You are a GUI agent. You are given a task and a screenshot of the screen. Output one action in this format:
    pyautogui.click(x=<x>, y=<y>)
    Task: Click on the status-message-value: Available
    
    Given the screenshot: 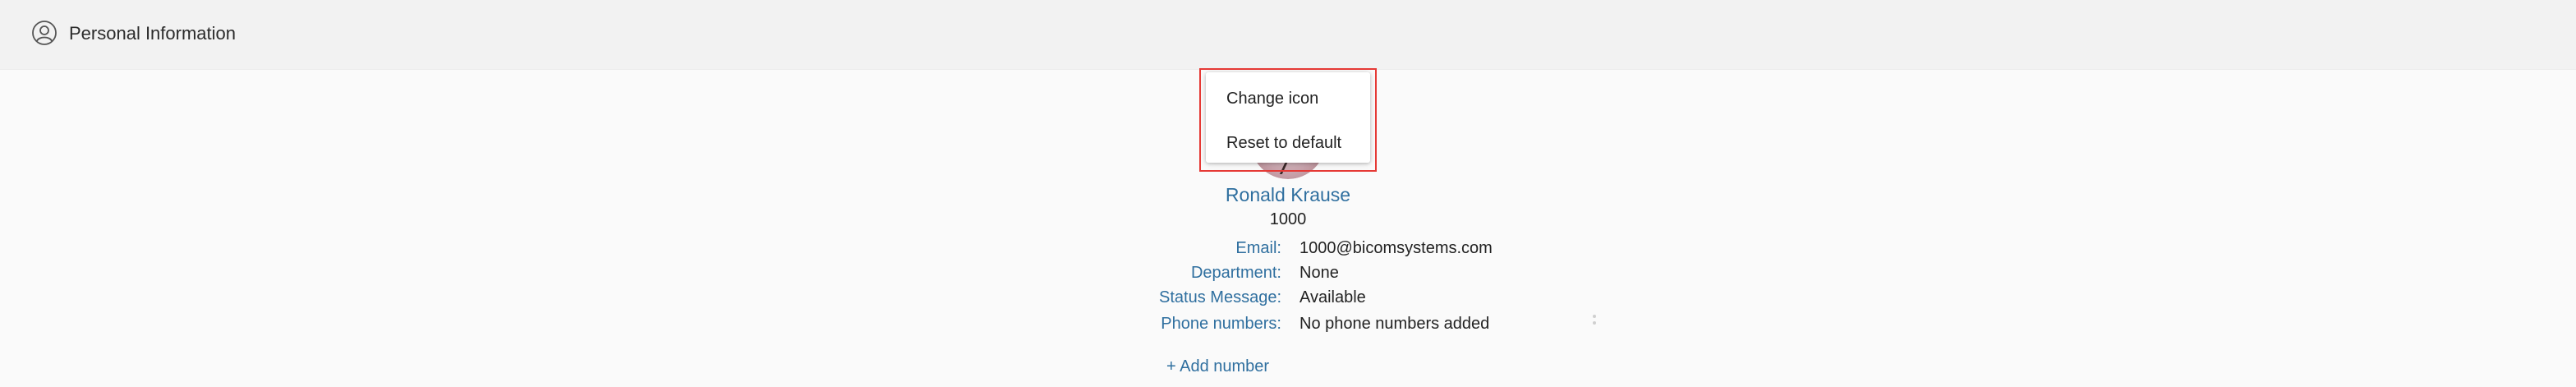 What is the action you would take?
    pyautogui.click(x=1333, y=297)
    